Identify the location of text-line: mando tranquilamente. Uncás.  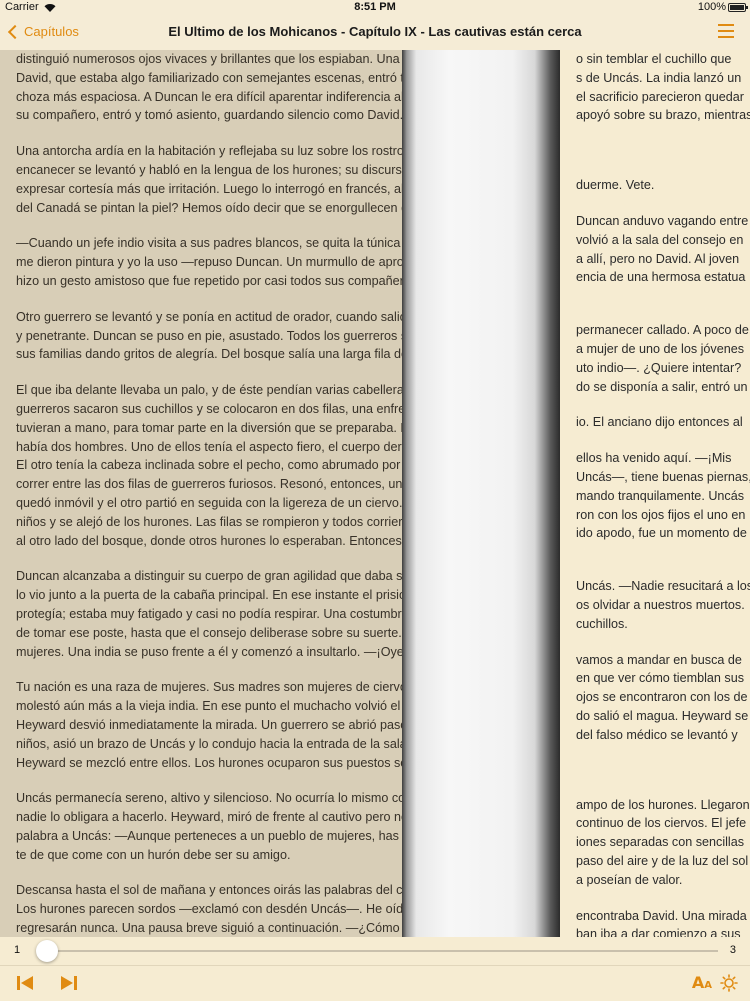
(660, 495).